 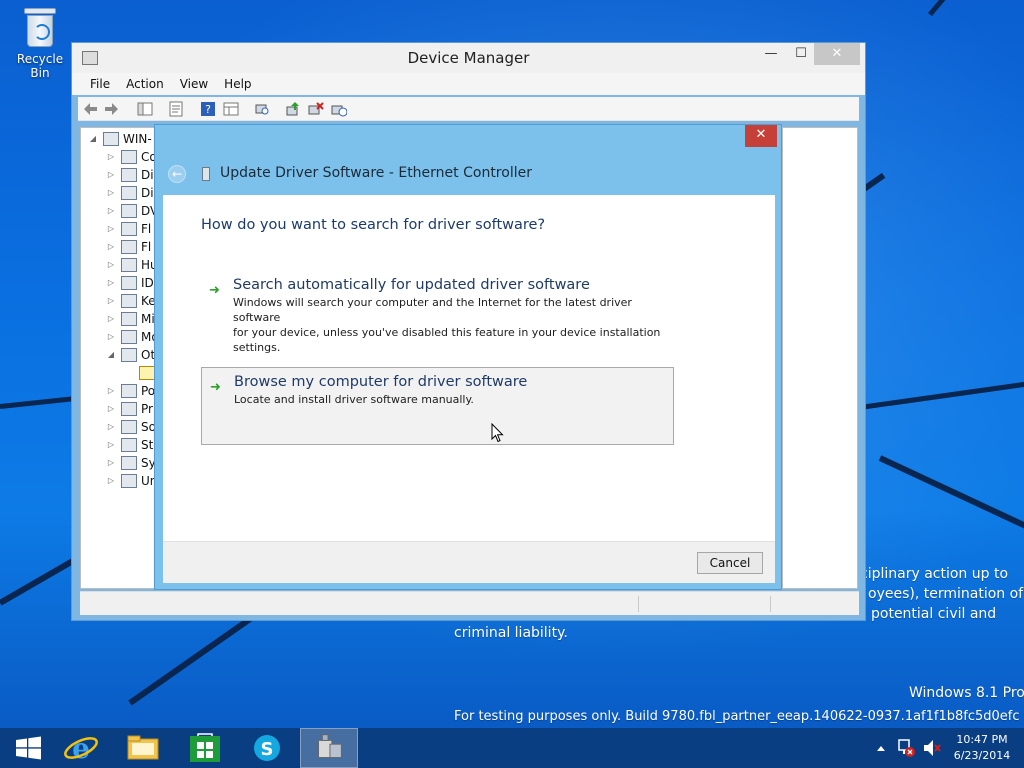 What do you see at coordinates (293, 109) in the screenshot?
I see `update-driver-icon` at bounding box center [293, 109].